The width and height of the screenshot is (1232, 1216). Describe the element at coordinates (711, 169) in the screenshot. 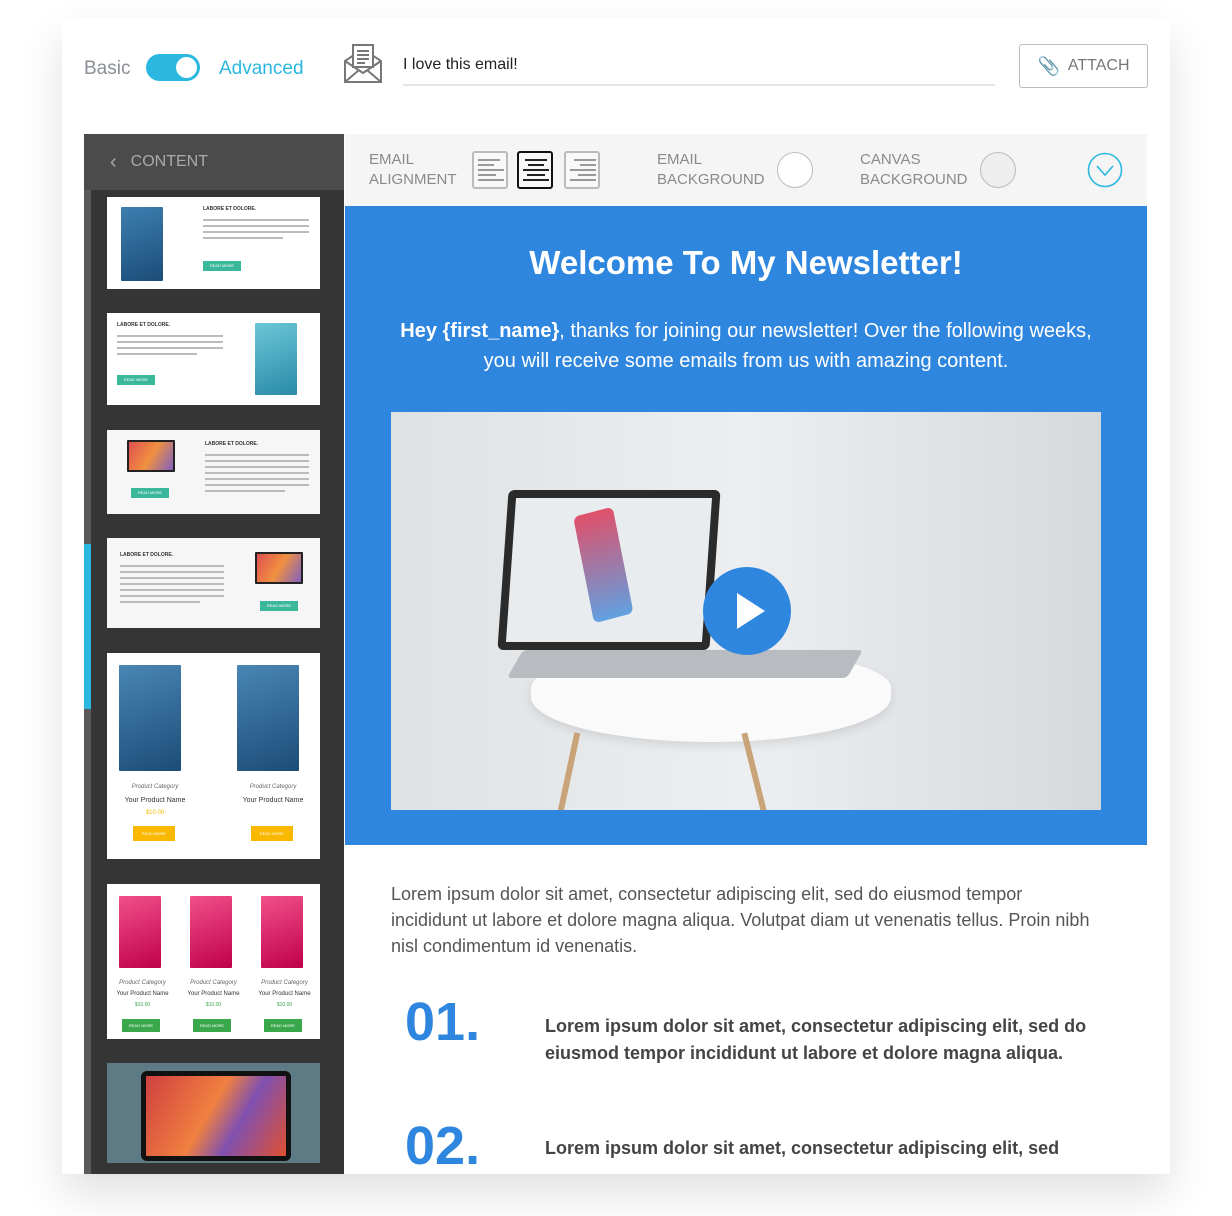

I see `email-background-label: EMAIL BACKGROUND` at that location.